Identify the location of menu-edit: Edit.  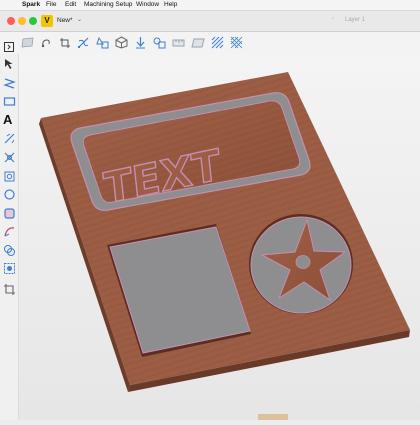
(70, 4).